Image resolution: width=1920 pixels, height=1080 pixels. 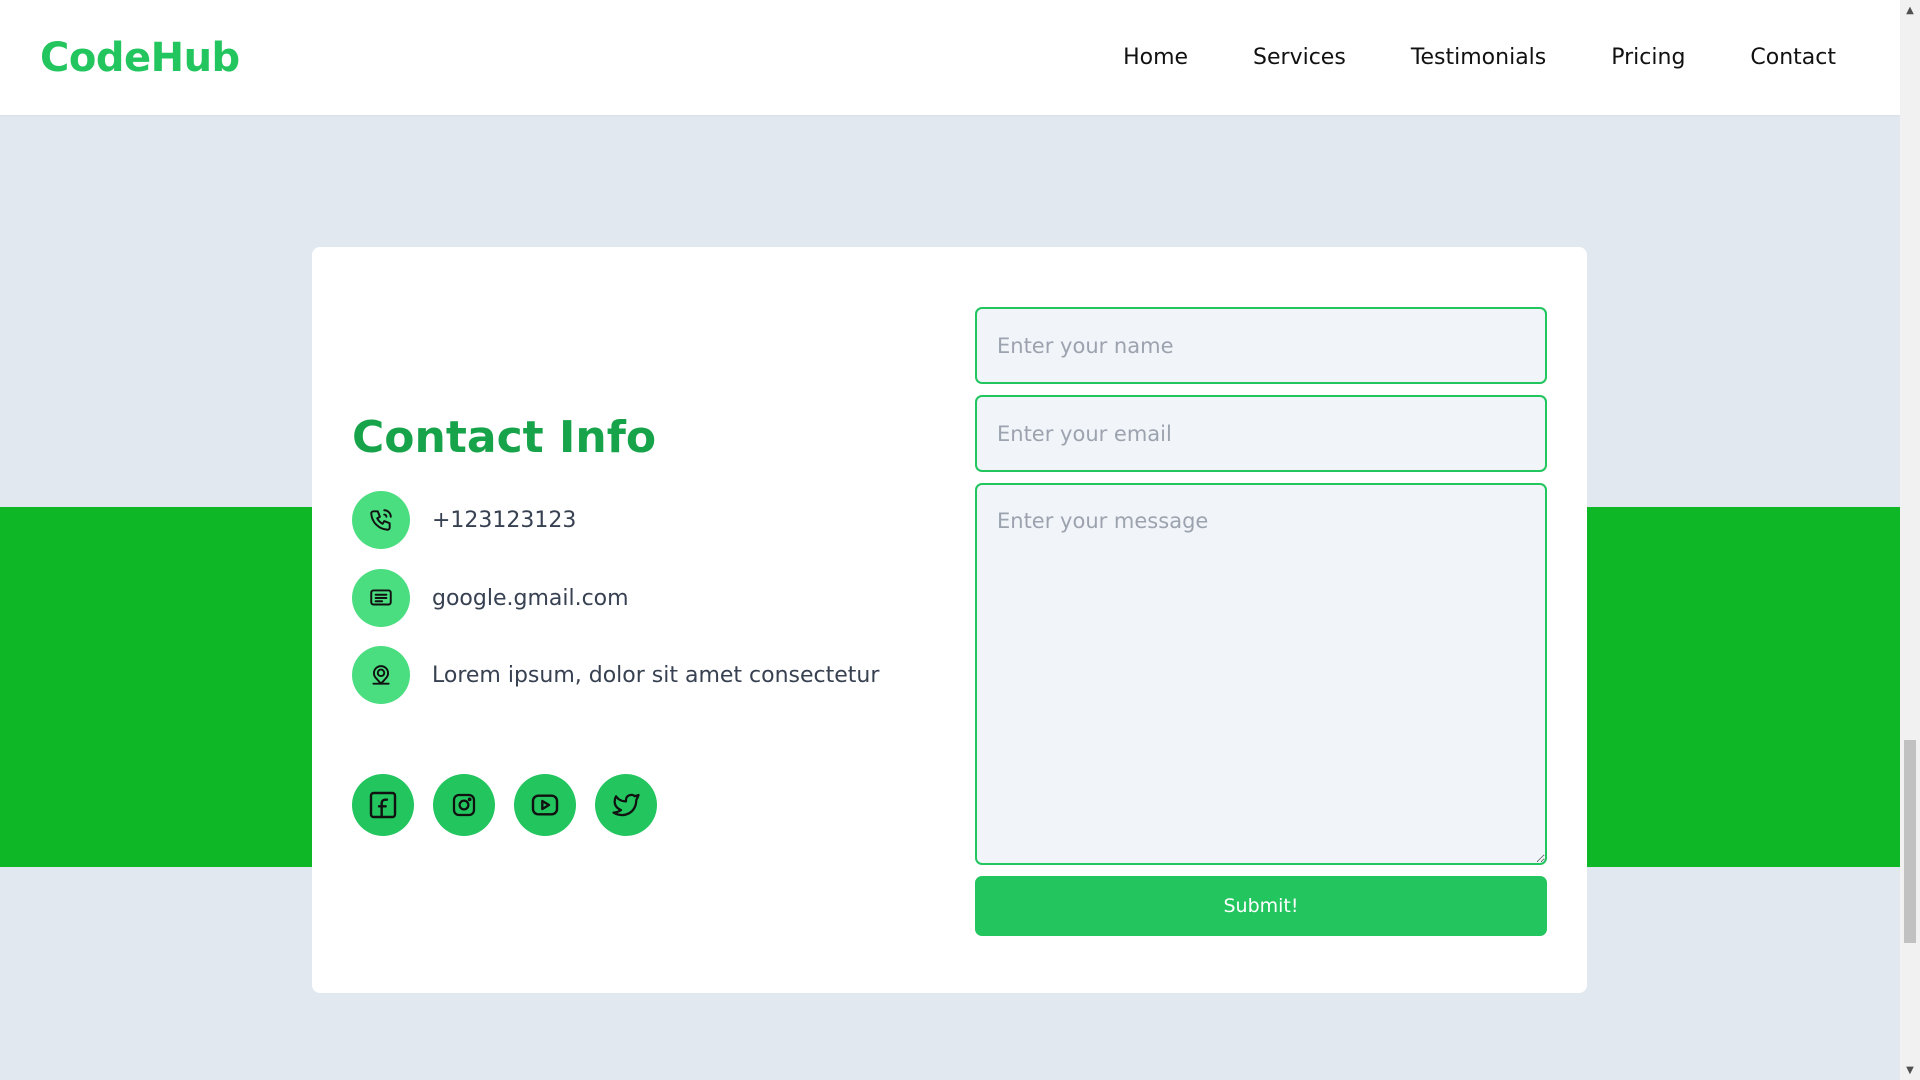 I want to click on instagram-icon, so click(x=464, y=805).